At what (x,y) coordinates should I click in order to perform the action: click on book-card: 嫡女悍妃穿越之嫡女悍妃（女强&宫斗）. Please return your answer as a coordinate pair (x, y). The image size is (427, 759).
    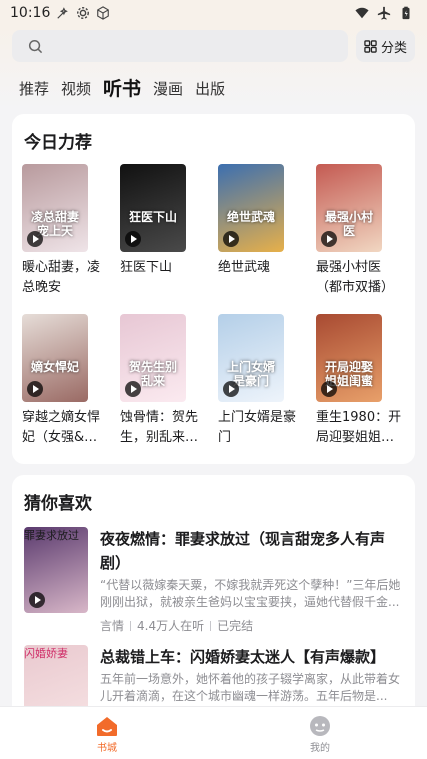
    Looking at the image, I should click on (62, 381).